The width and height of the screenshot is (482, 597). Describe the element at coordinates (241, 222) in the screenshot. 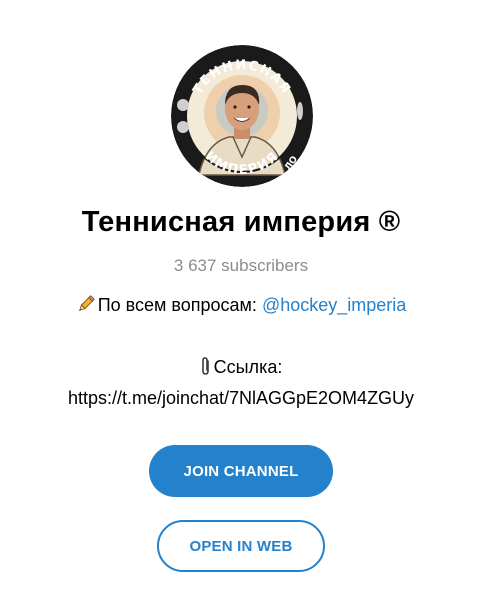

I see `channel-title: Теннисная империя ®` at that location.